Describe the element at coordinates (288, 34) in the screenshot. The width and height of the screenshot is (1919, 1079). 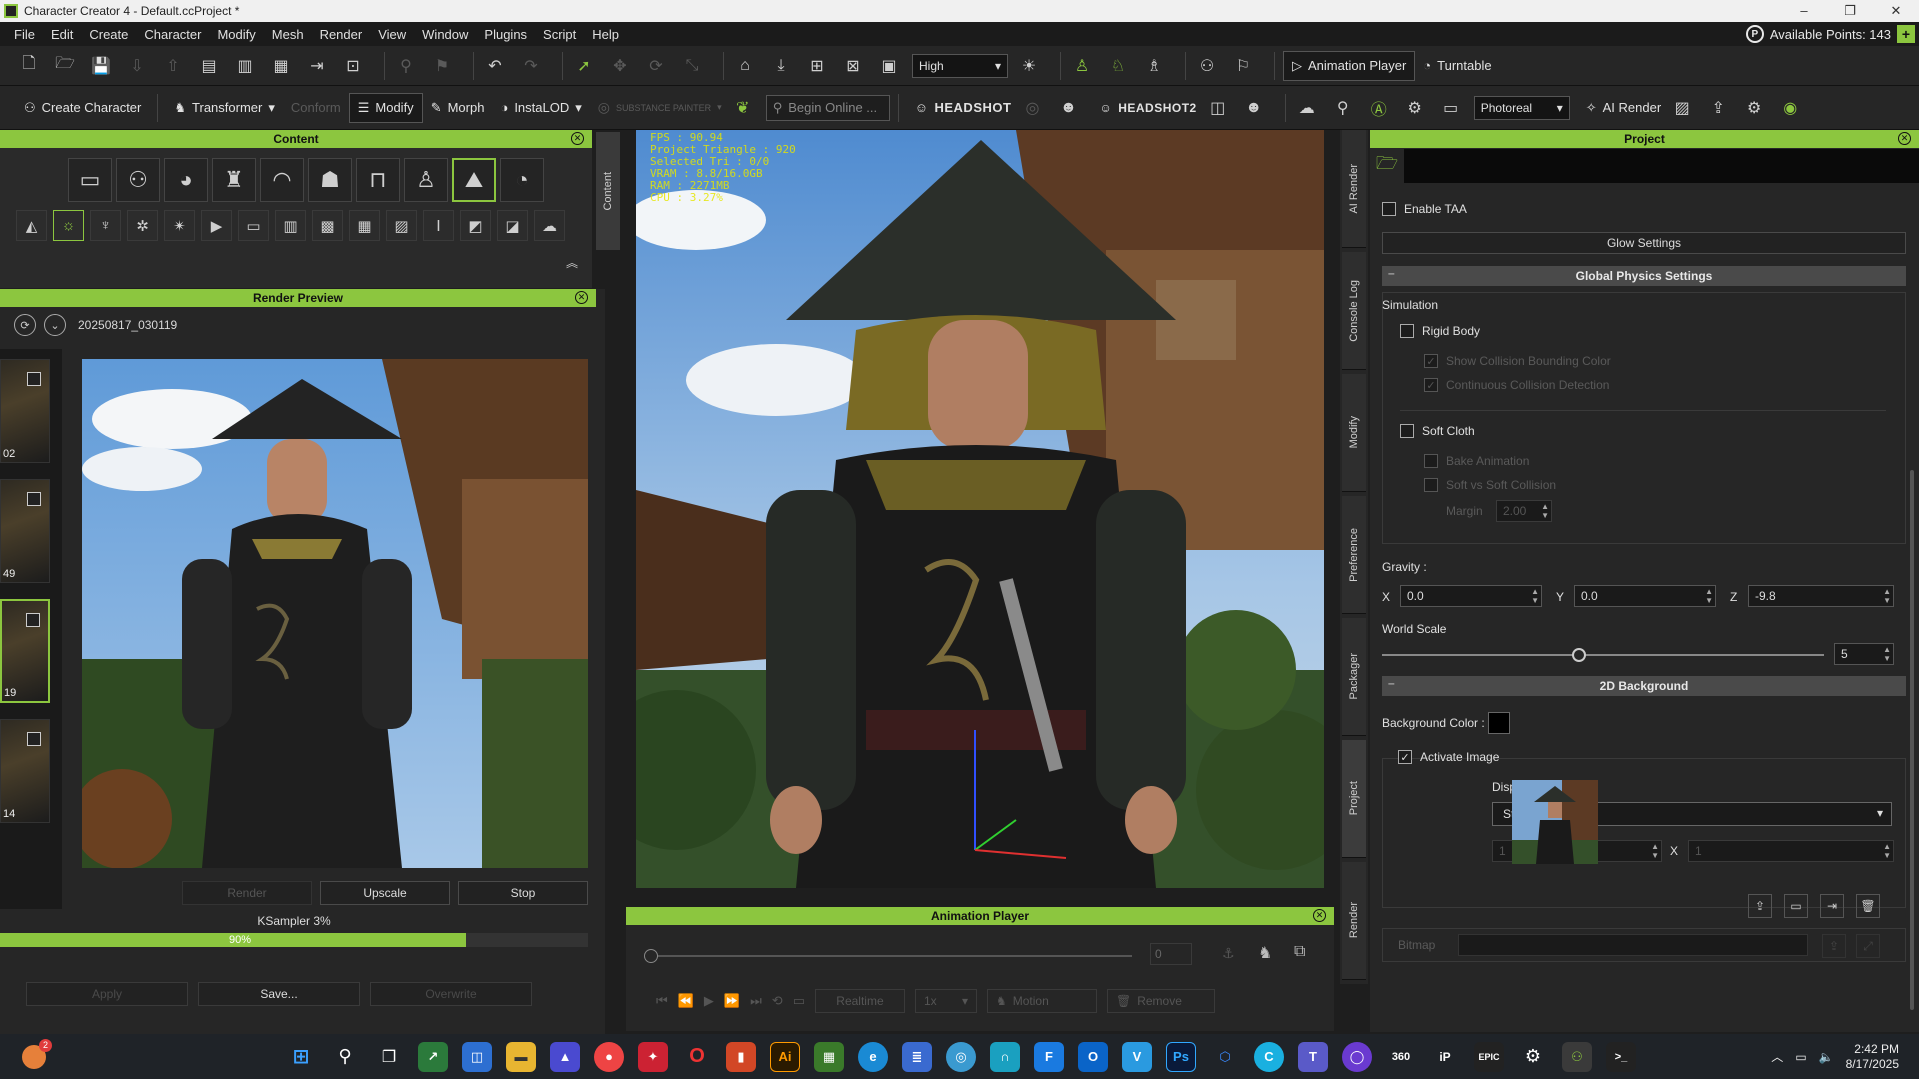
I see `menu-mesh: Mesh` at that location.